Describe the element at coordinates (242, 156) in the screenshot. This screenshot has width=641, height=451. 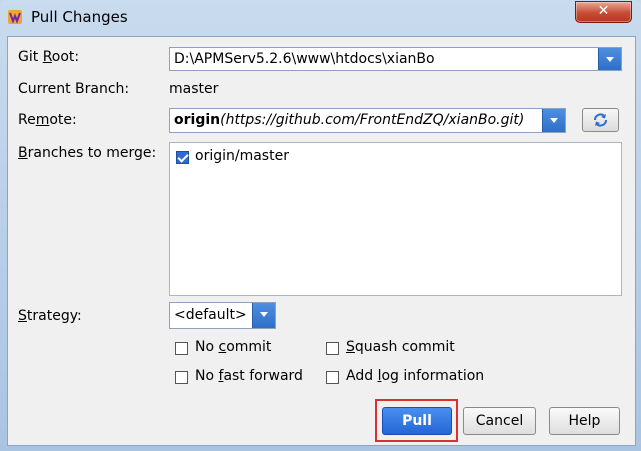
I see `branch-label: origin/master` at that location.